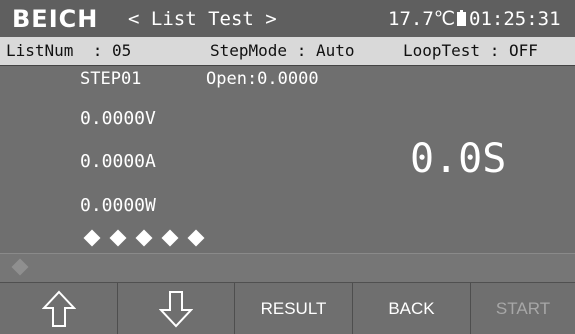 This screenshot has height=334, width=575. Describe the element at coordinates (20, 267) in the screenshot. I see `info-icon` at that location.